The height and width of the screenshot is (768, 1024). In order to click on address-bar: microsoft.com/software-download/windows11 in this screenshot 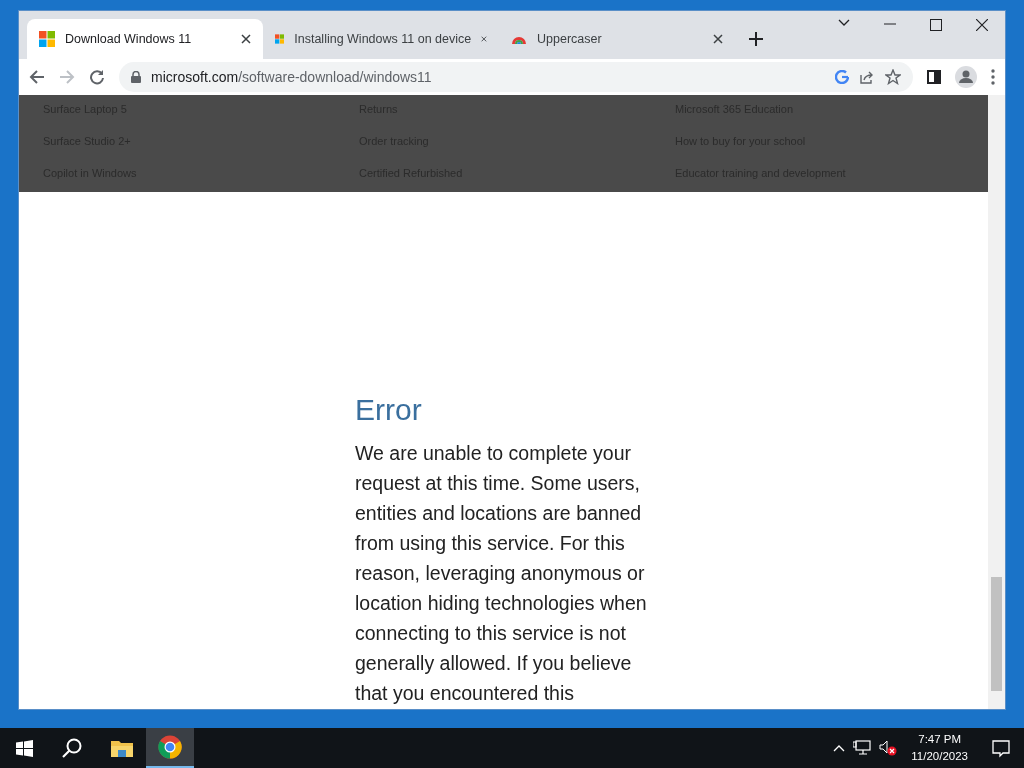, I will do `click(516, 77)`.